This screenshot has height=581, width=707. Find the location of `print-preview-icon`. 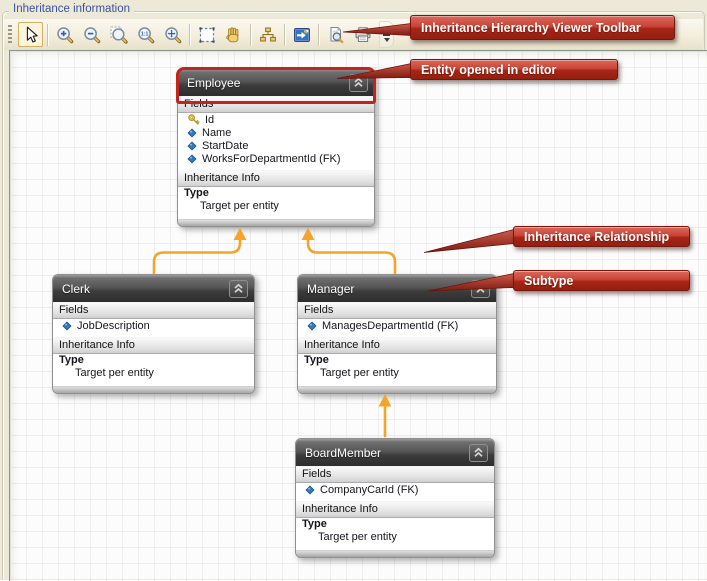

print-preview-icon is located at coordinates (336, 34).